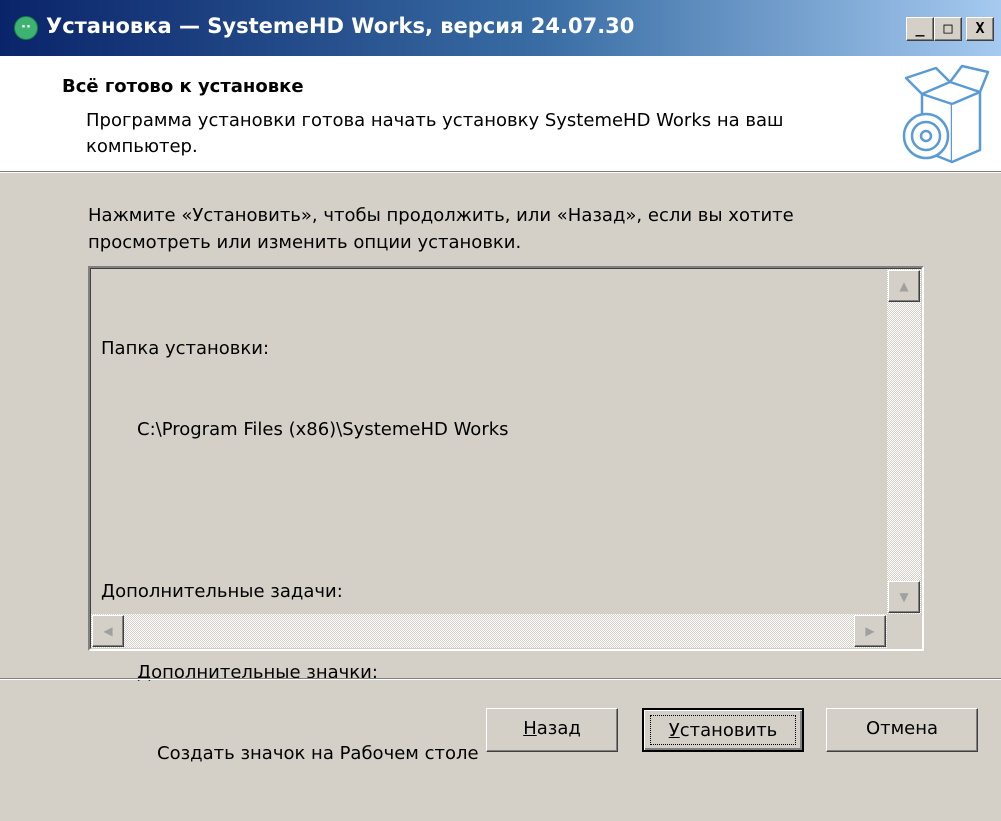 The image size is (1001, 821). I want to click on install-folder-path: C:\Program Files (x86)\SystemeHD Works, so click(323, 429).